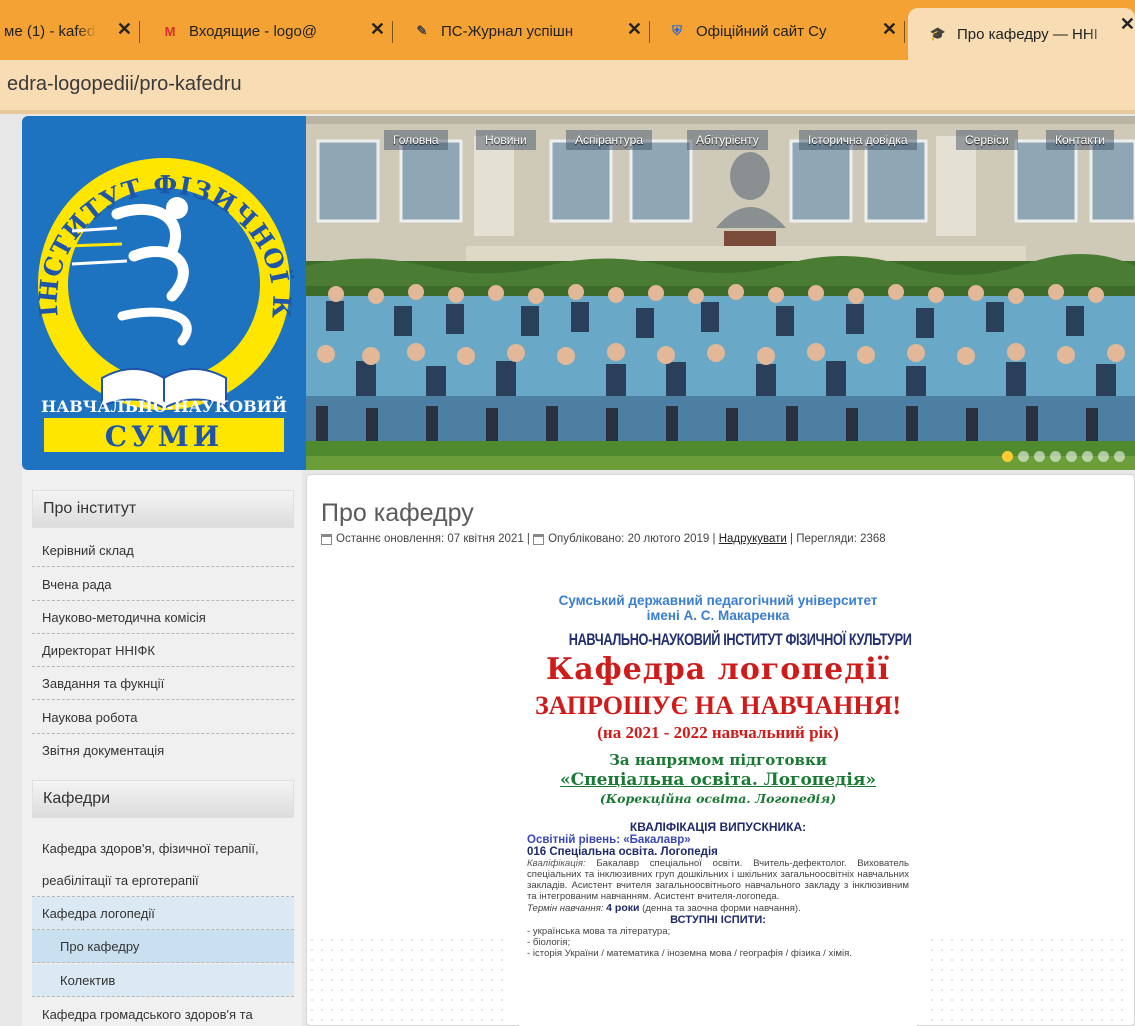  I want to click on sidebar-item: Керівний склад, so click(163, 550).